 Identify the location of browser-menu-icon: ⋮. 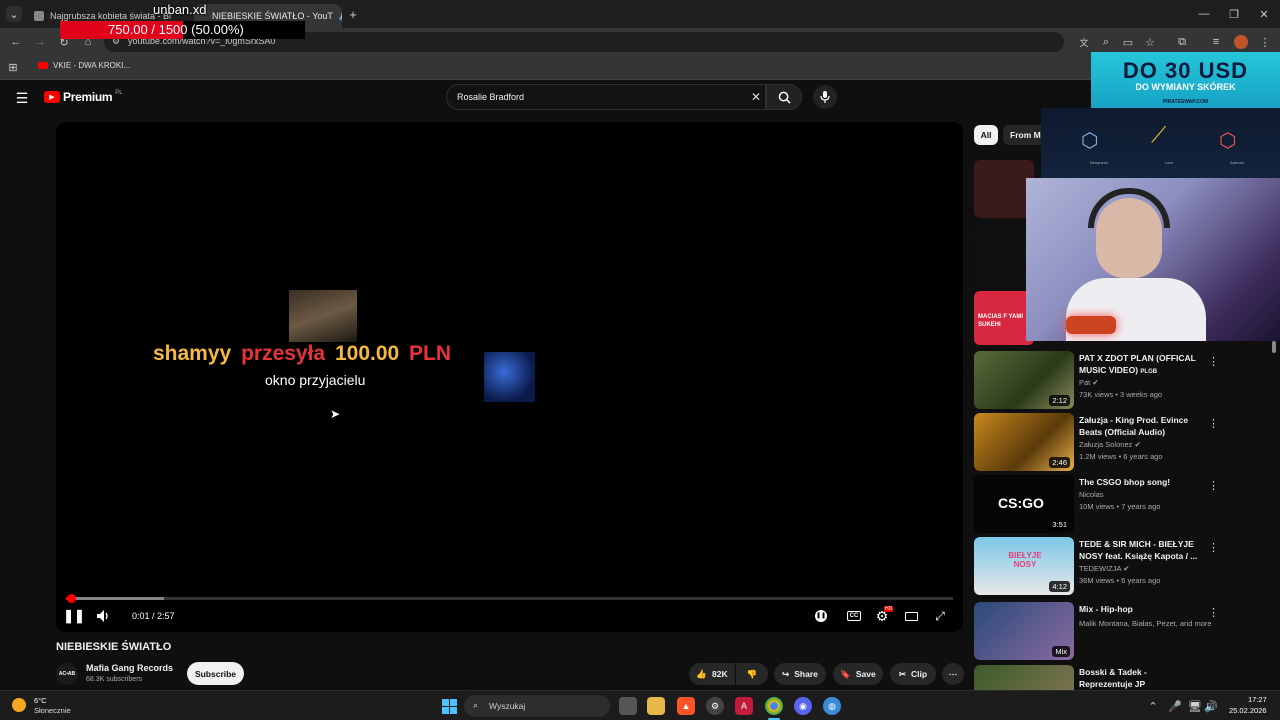
(1265, 42).